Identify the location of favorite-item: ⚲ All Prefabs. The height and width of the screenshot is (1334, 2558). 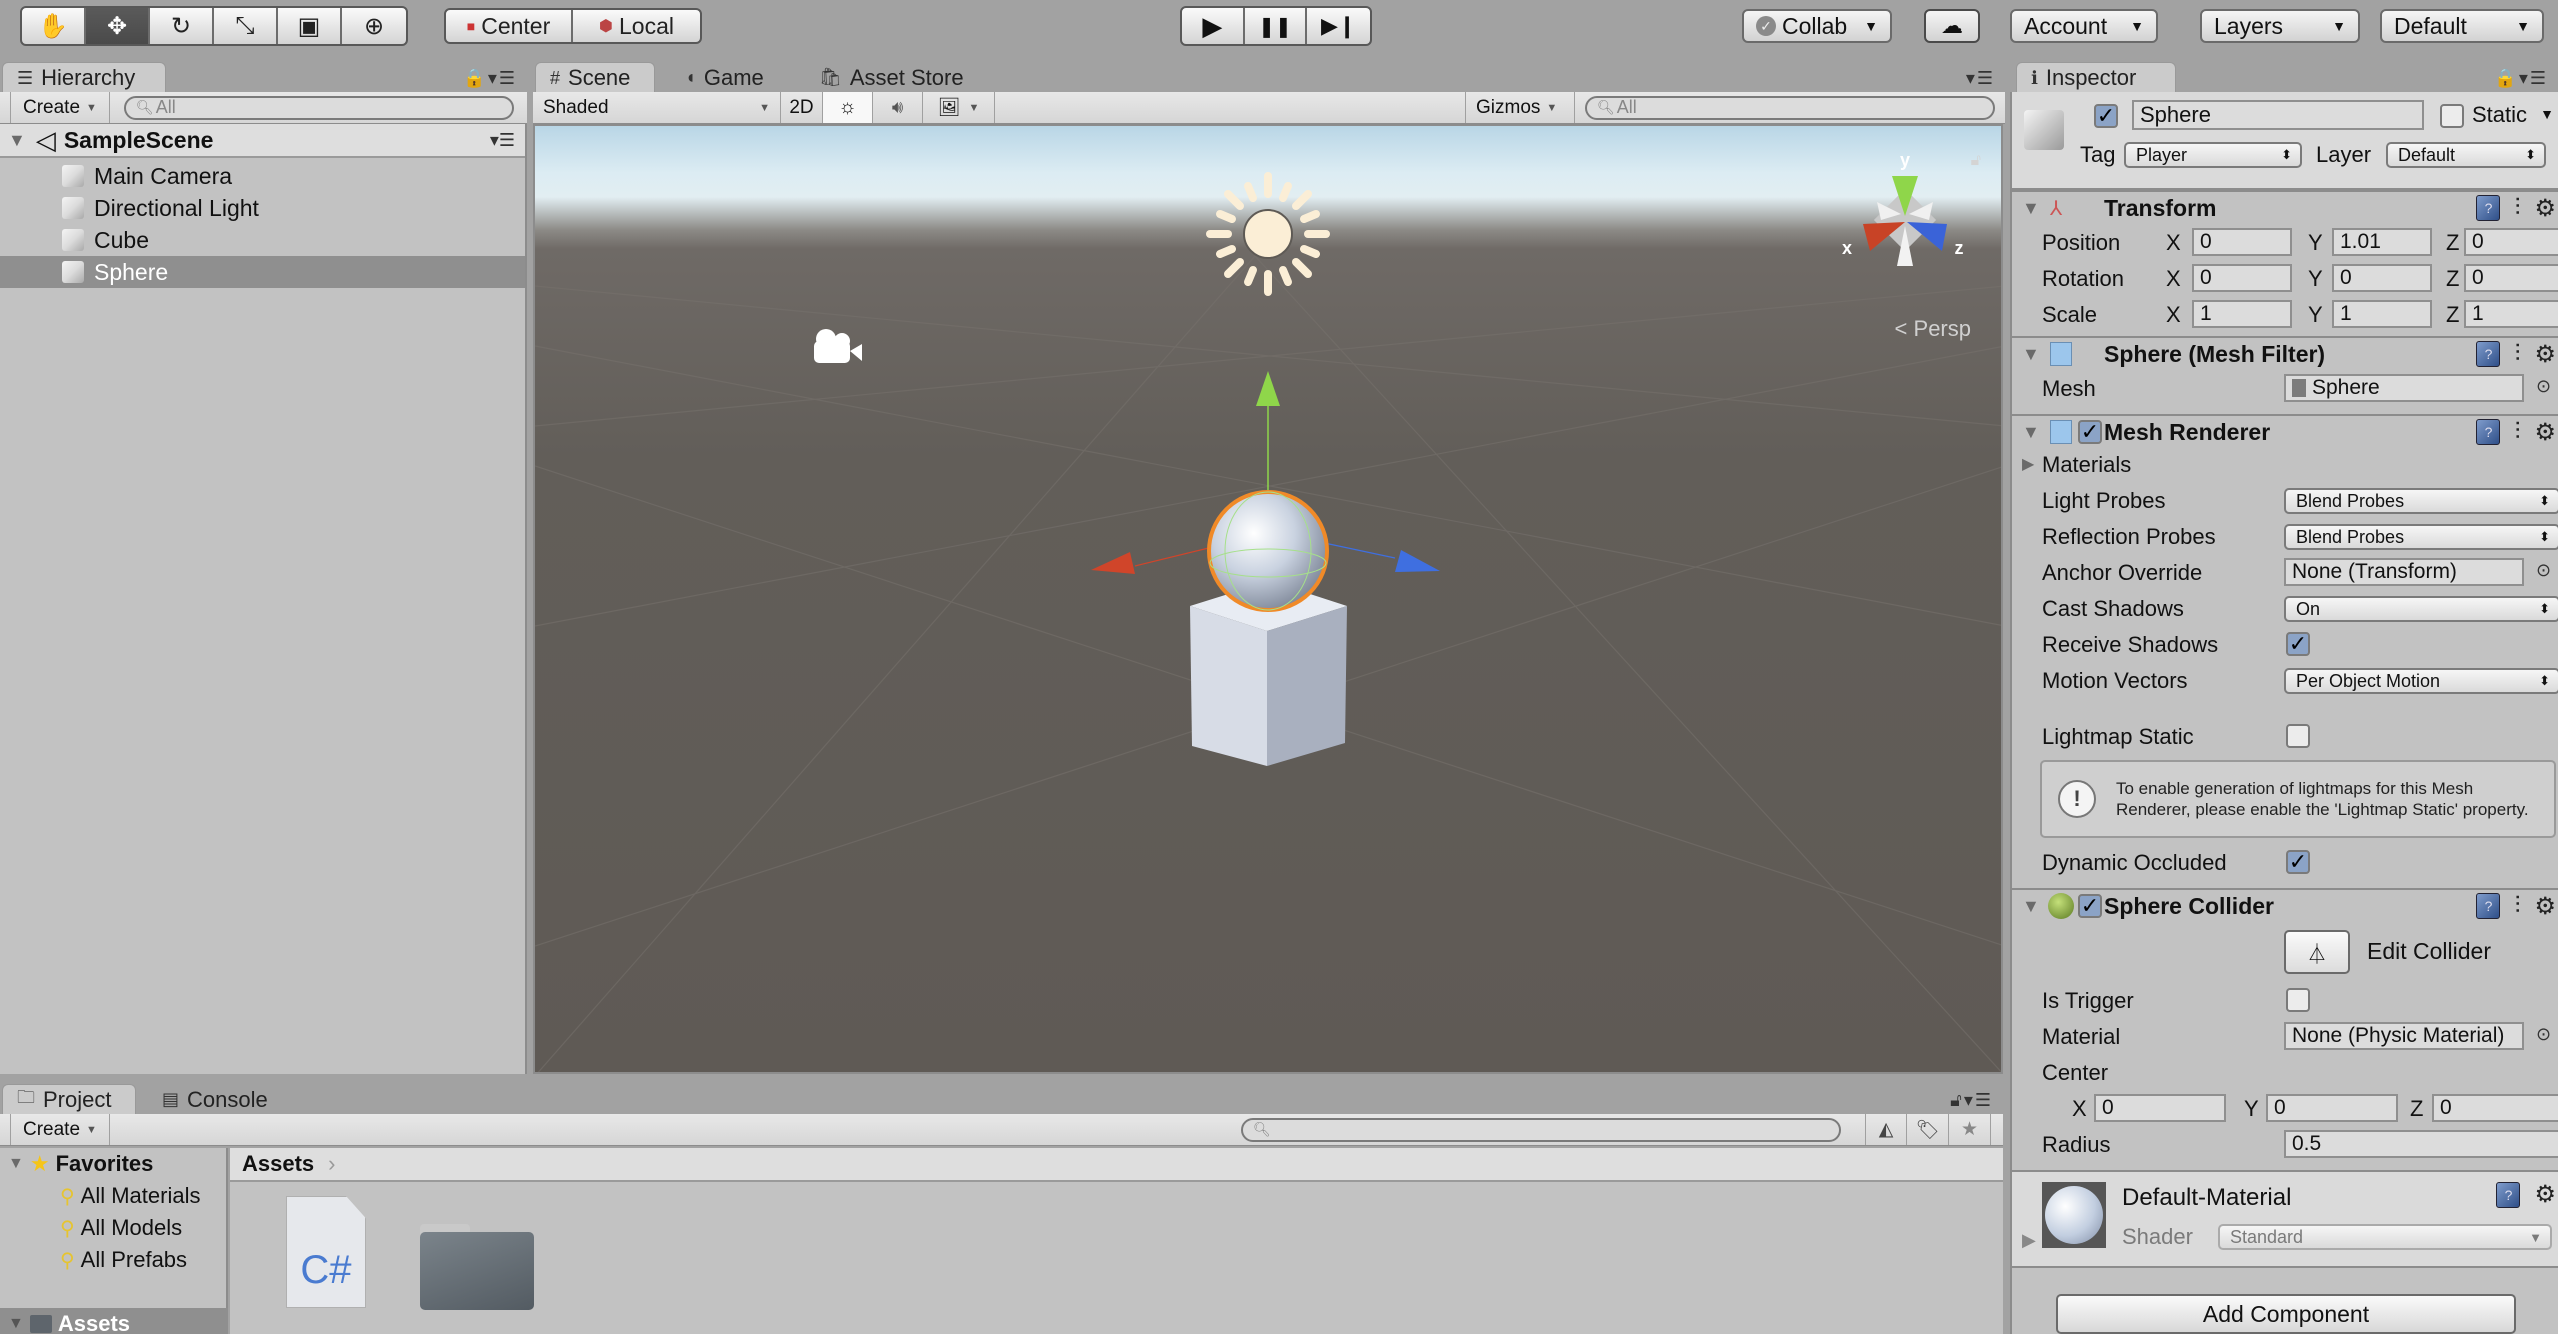
(123, 1260).